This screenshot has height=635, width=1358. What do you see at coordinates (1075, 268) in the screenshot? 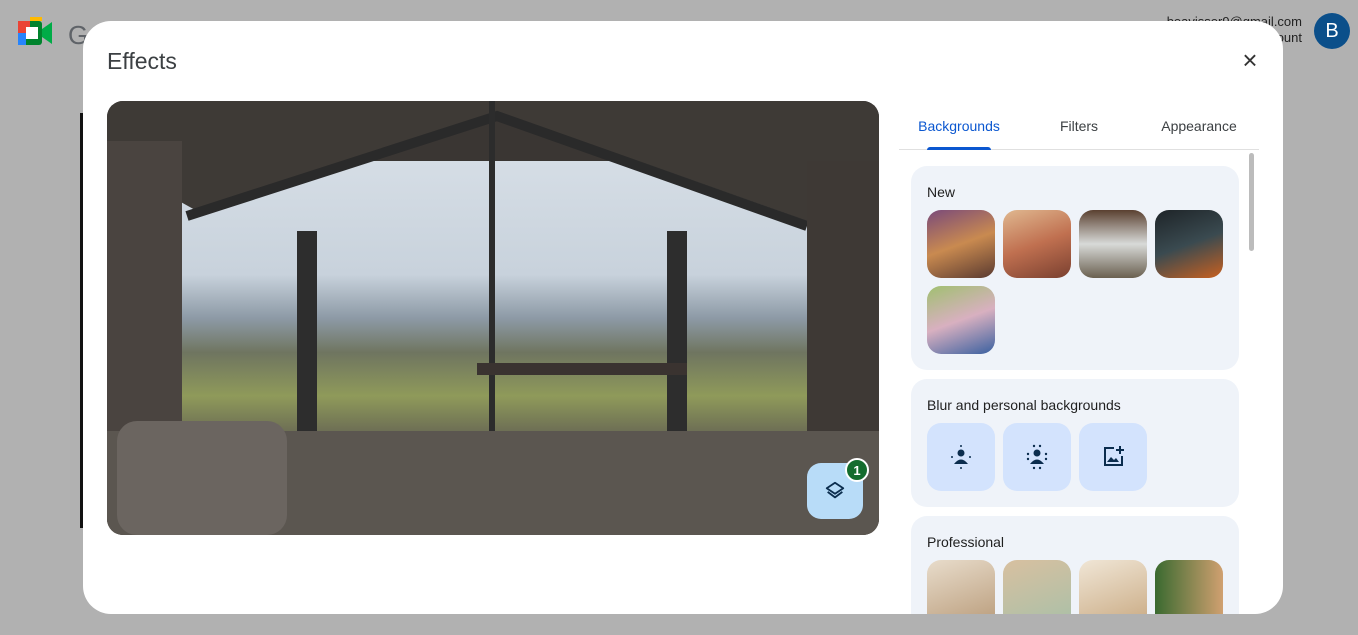
I see `section-new: New` at bounding box center [1075, 268].